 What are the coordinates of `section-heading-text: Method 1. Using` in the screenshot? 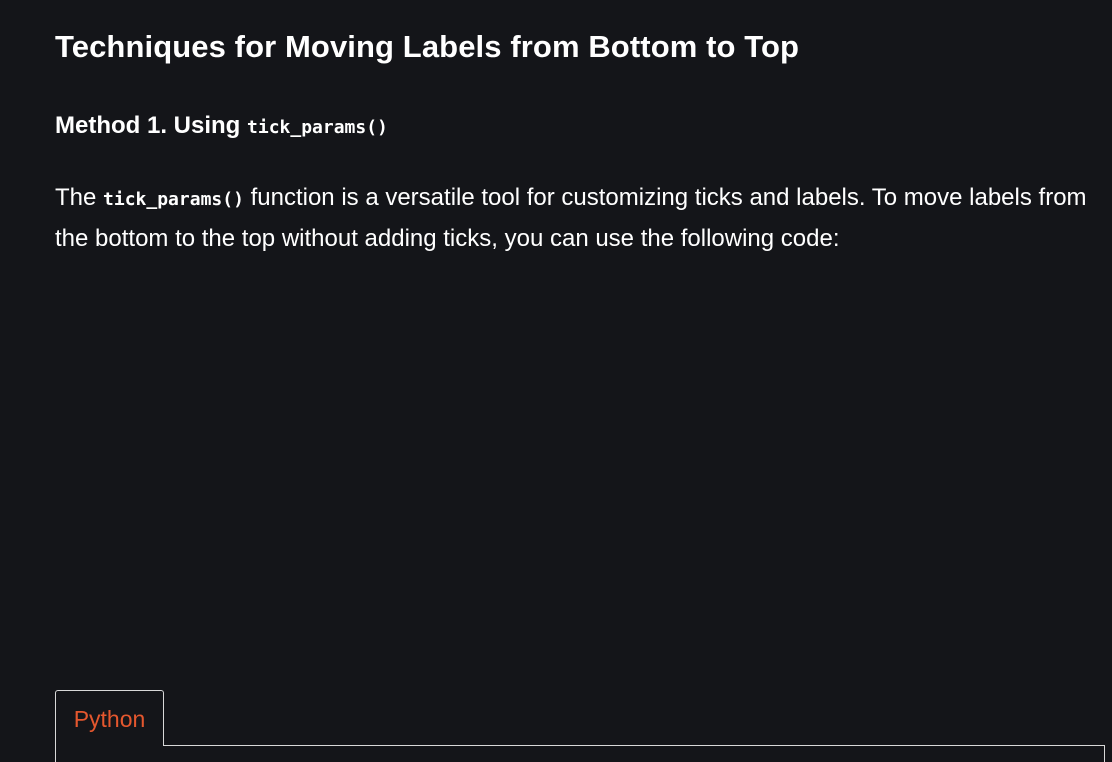 It's located at (148, 125).